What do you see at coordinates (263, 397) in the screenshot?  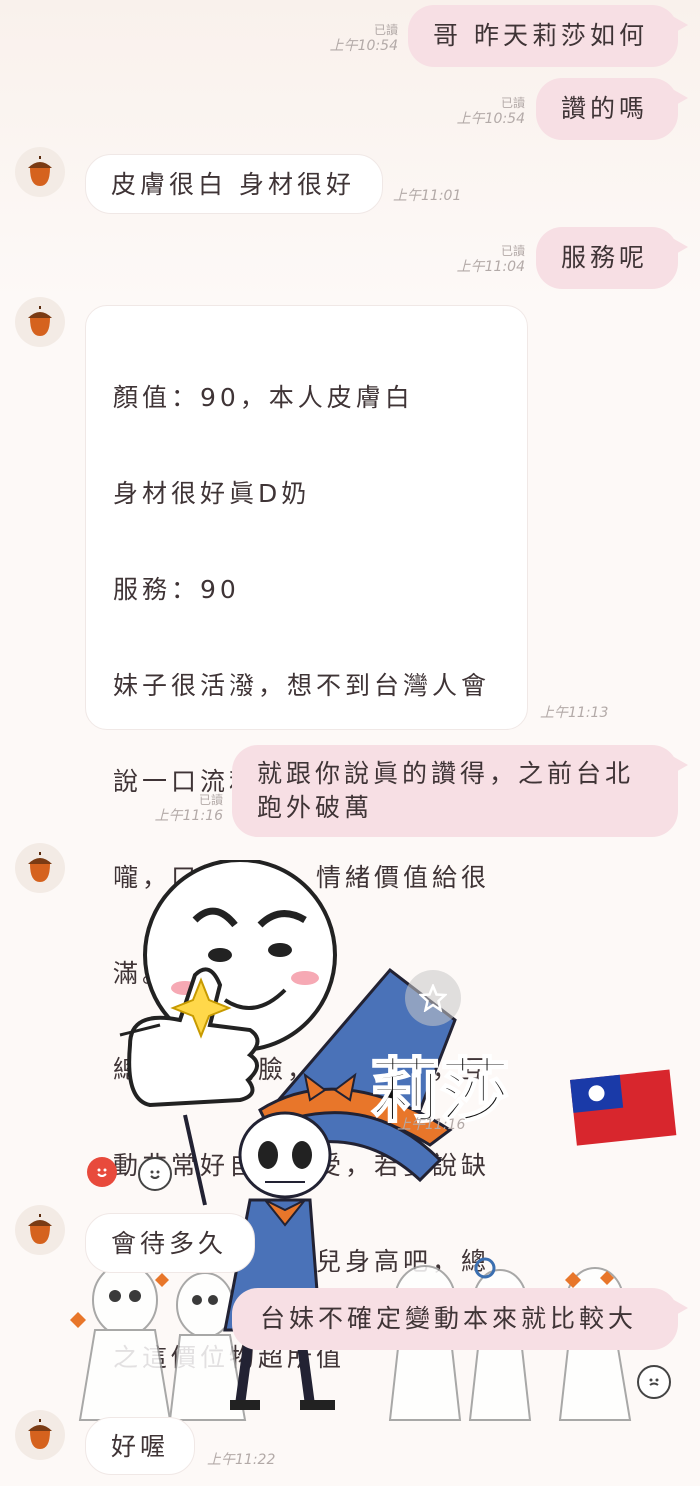 I see `review-line: 顏值：90，本人皮膚白` at bounding box center [263, 397].